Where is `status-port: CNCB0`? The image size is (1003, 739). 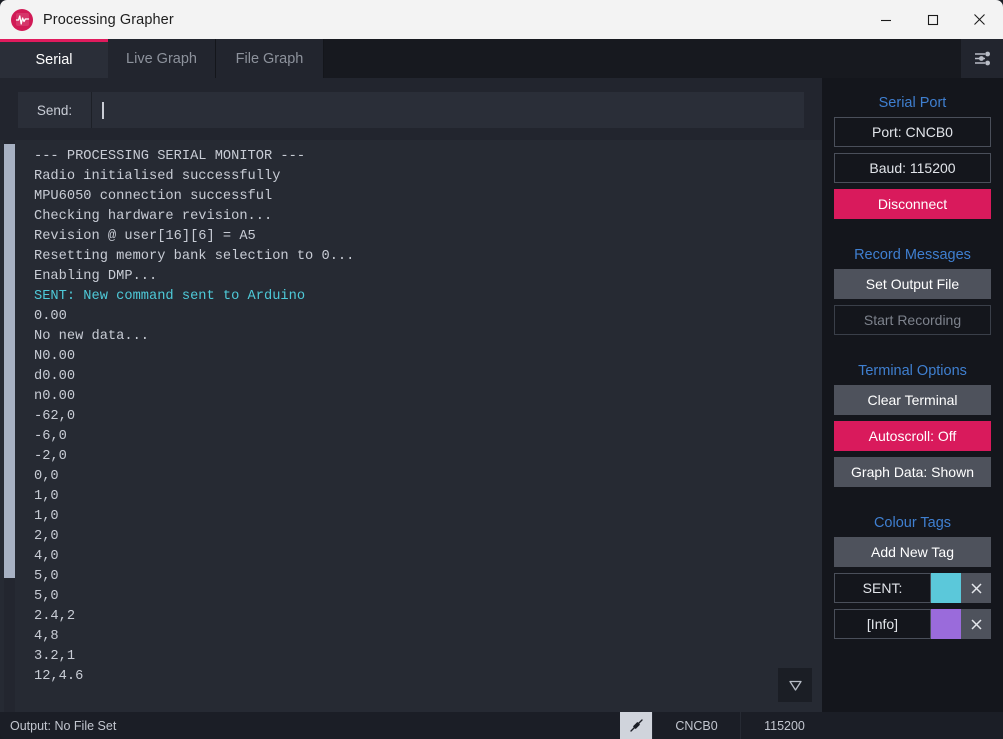
status-port: CNCB0 is located at coordinates (696, 725).